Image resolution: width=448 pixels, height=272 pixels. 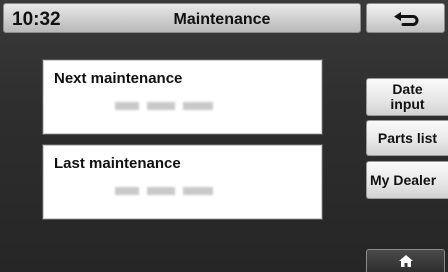 What do you see at coordinates (403, 179) in the screenshot?
I see `my-dealer-label: My Dealer` at bounding box center [403, 179].